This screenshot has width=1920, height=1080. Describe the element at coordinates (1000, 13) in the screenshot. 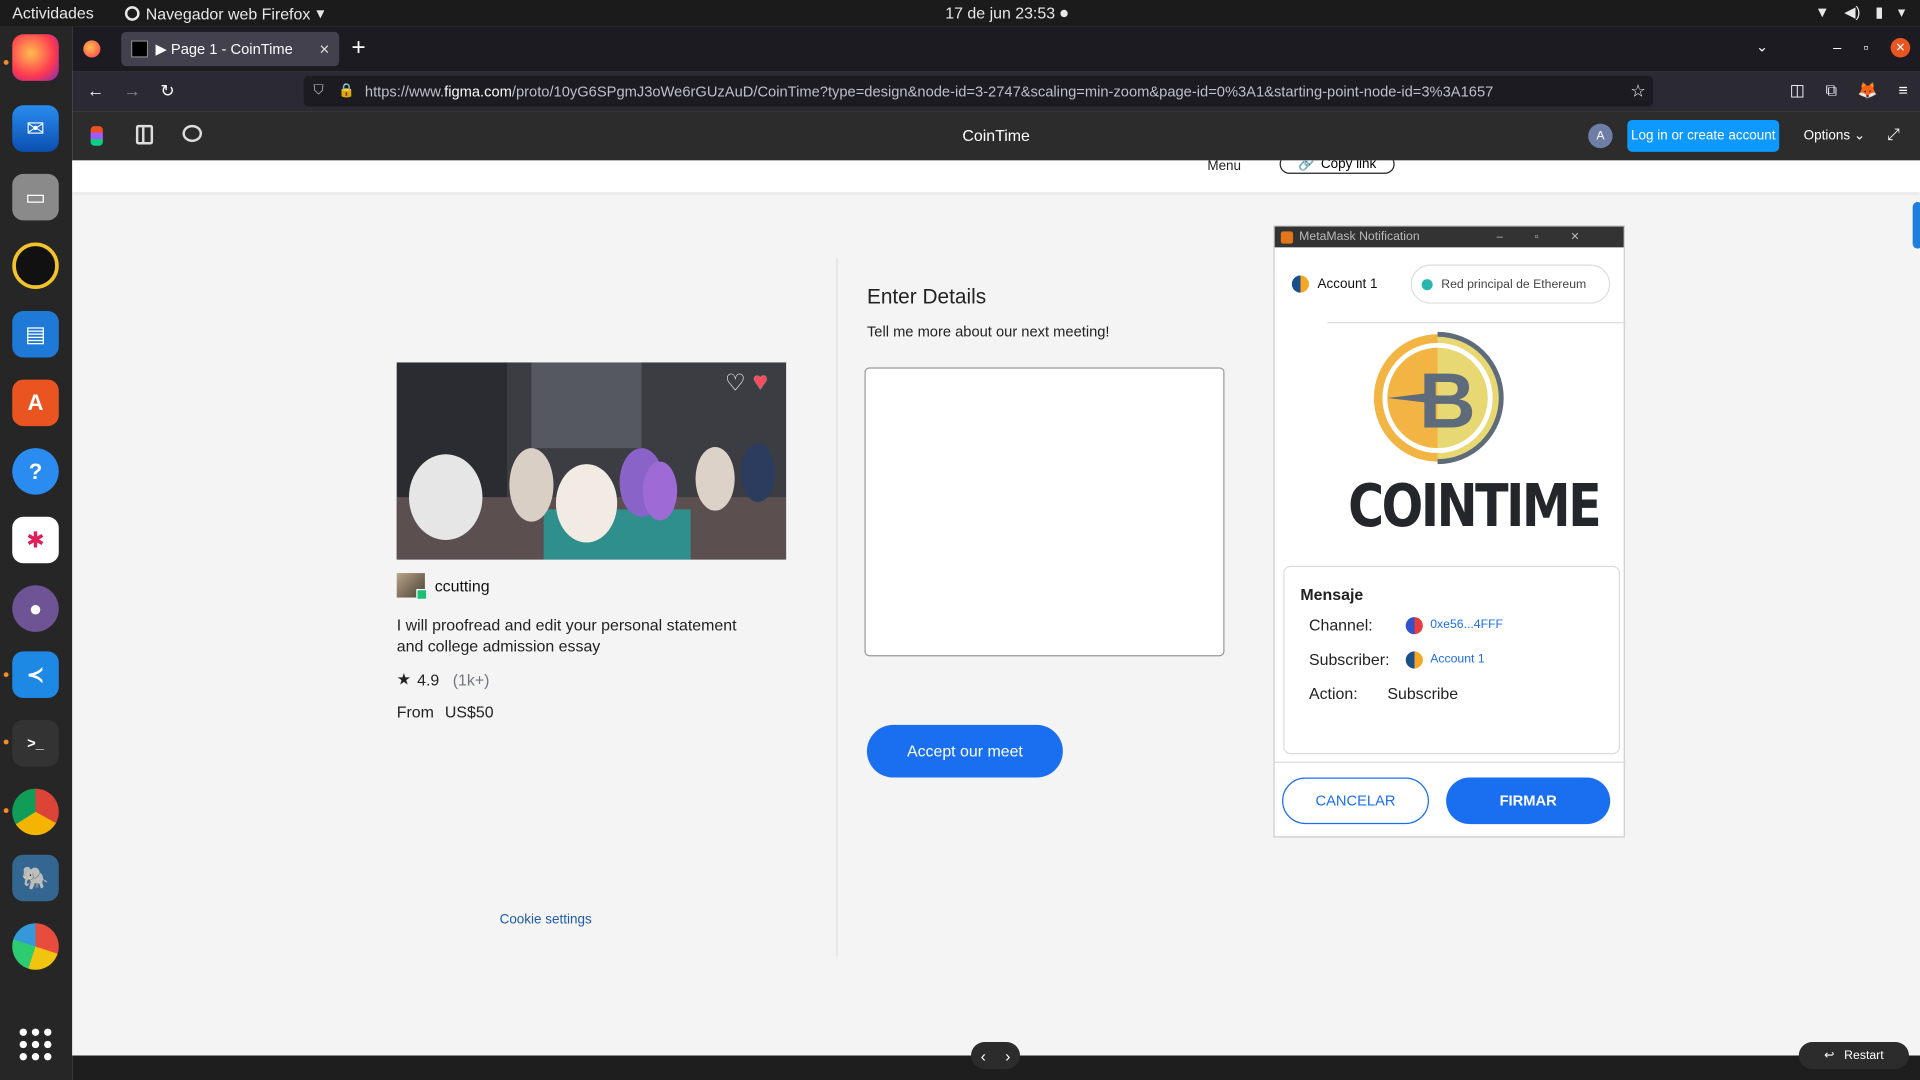

I see `clock: 17 de jun 23:53` at that location.